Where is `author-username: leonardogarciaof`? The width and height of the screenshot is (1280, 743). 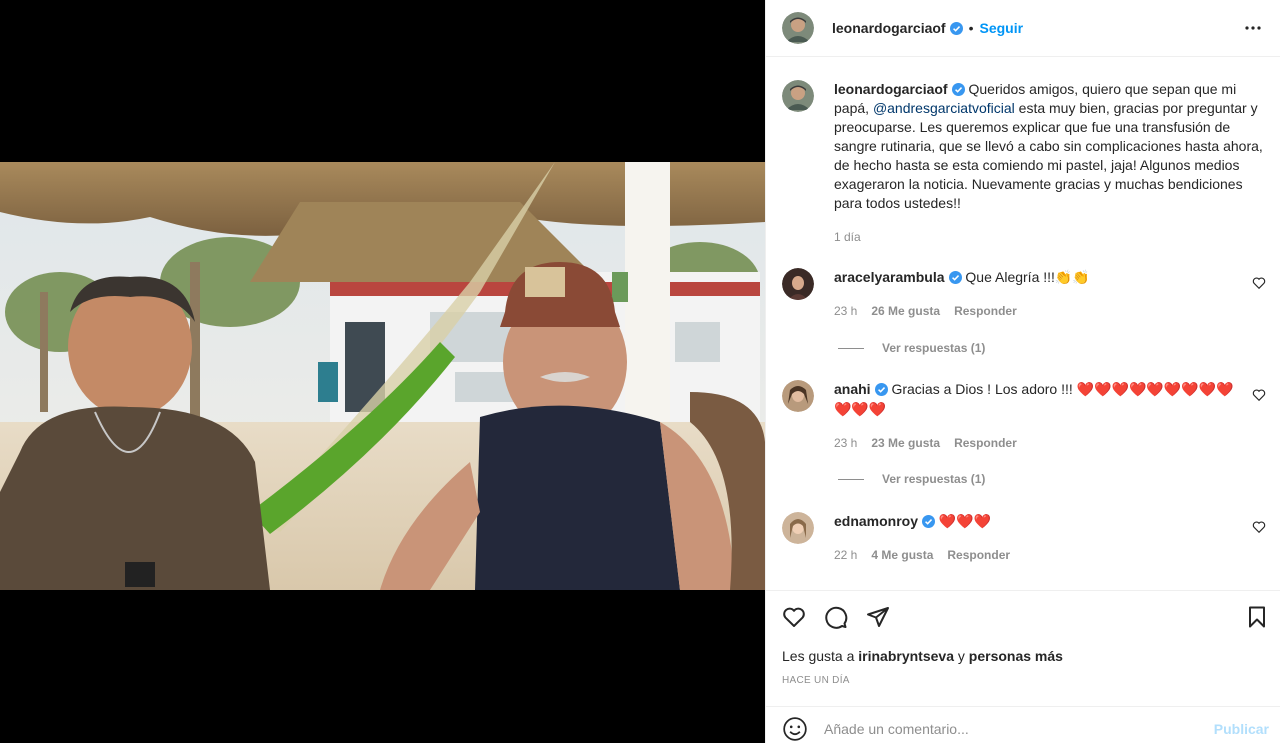
author-username: leonardogarciaof is located at coordinates (889, 28).